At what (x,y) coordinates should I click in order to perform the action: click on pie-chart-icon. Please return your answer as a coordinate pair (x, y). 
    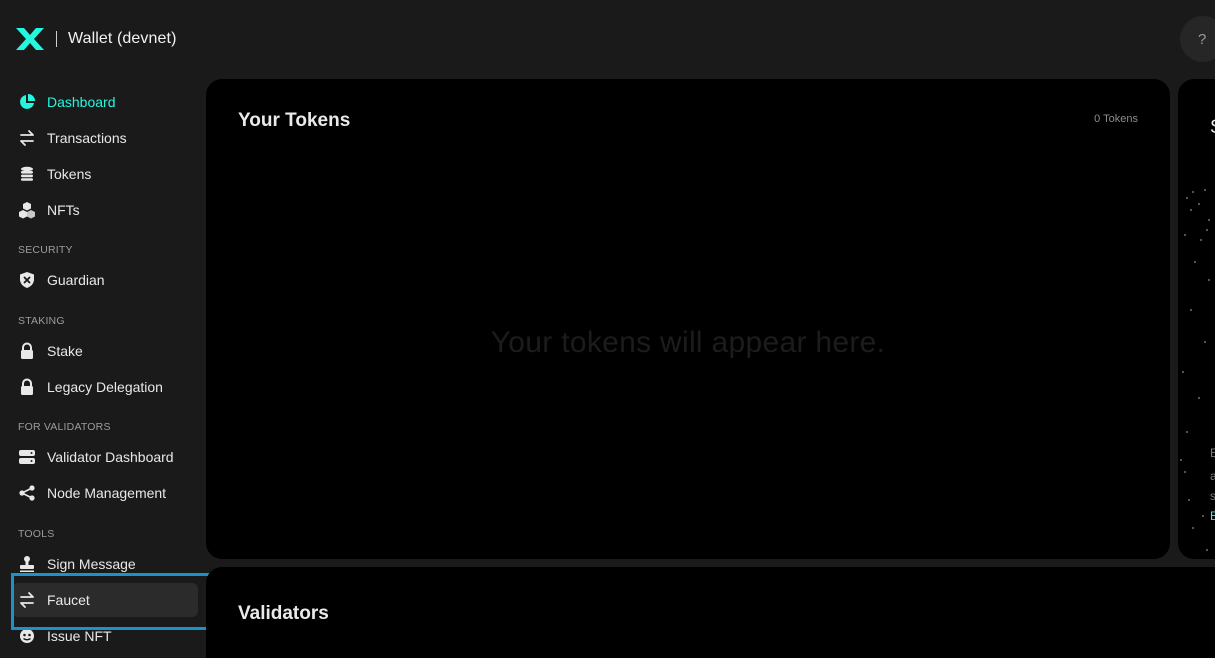
    Looking at the image, I should click on (27, 102).